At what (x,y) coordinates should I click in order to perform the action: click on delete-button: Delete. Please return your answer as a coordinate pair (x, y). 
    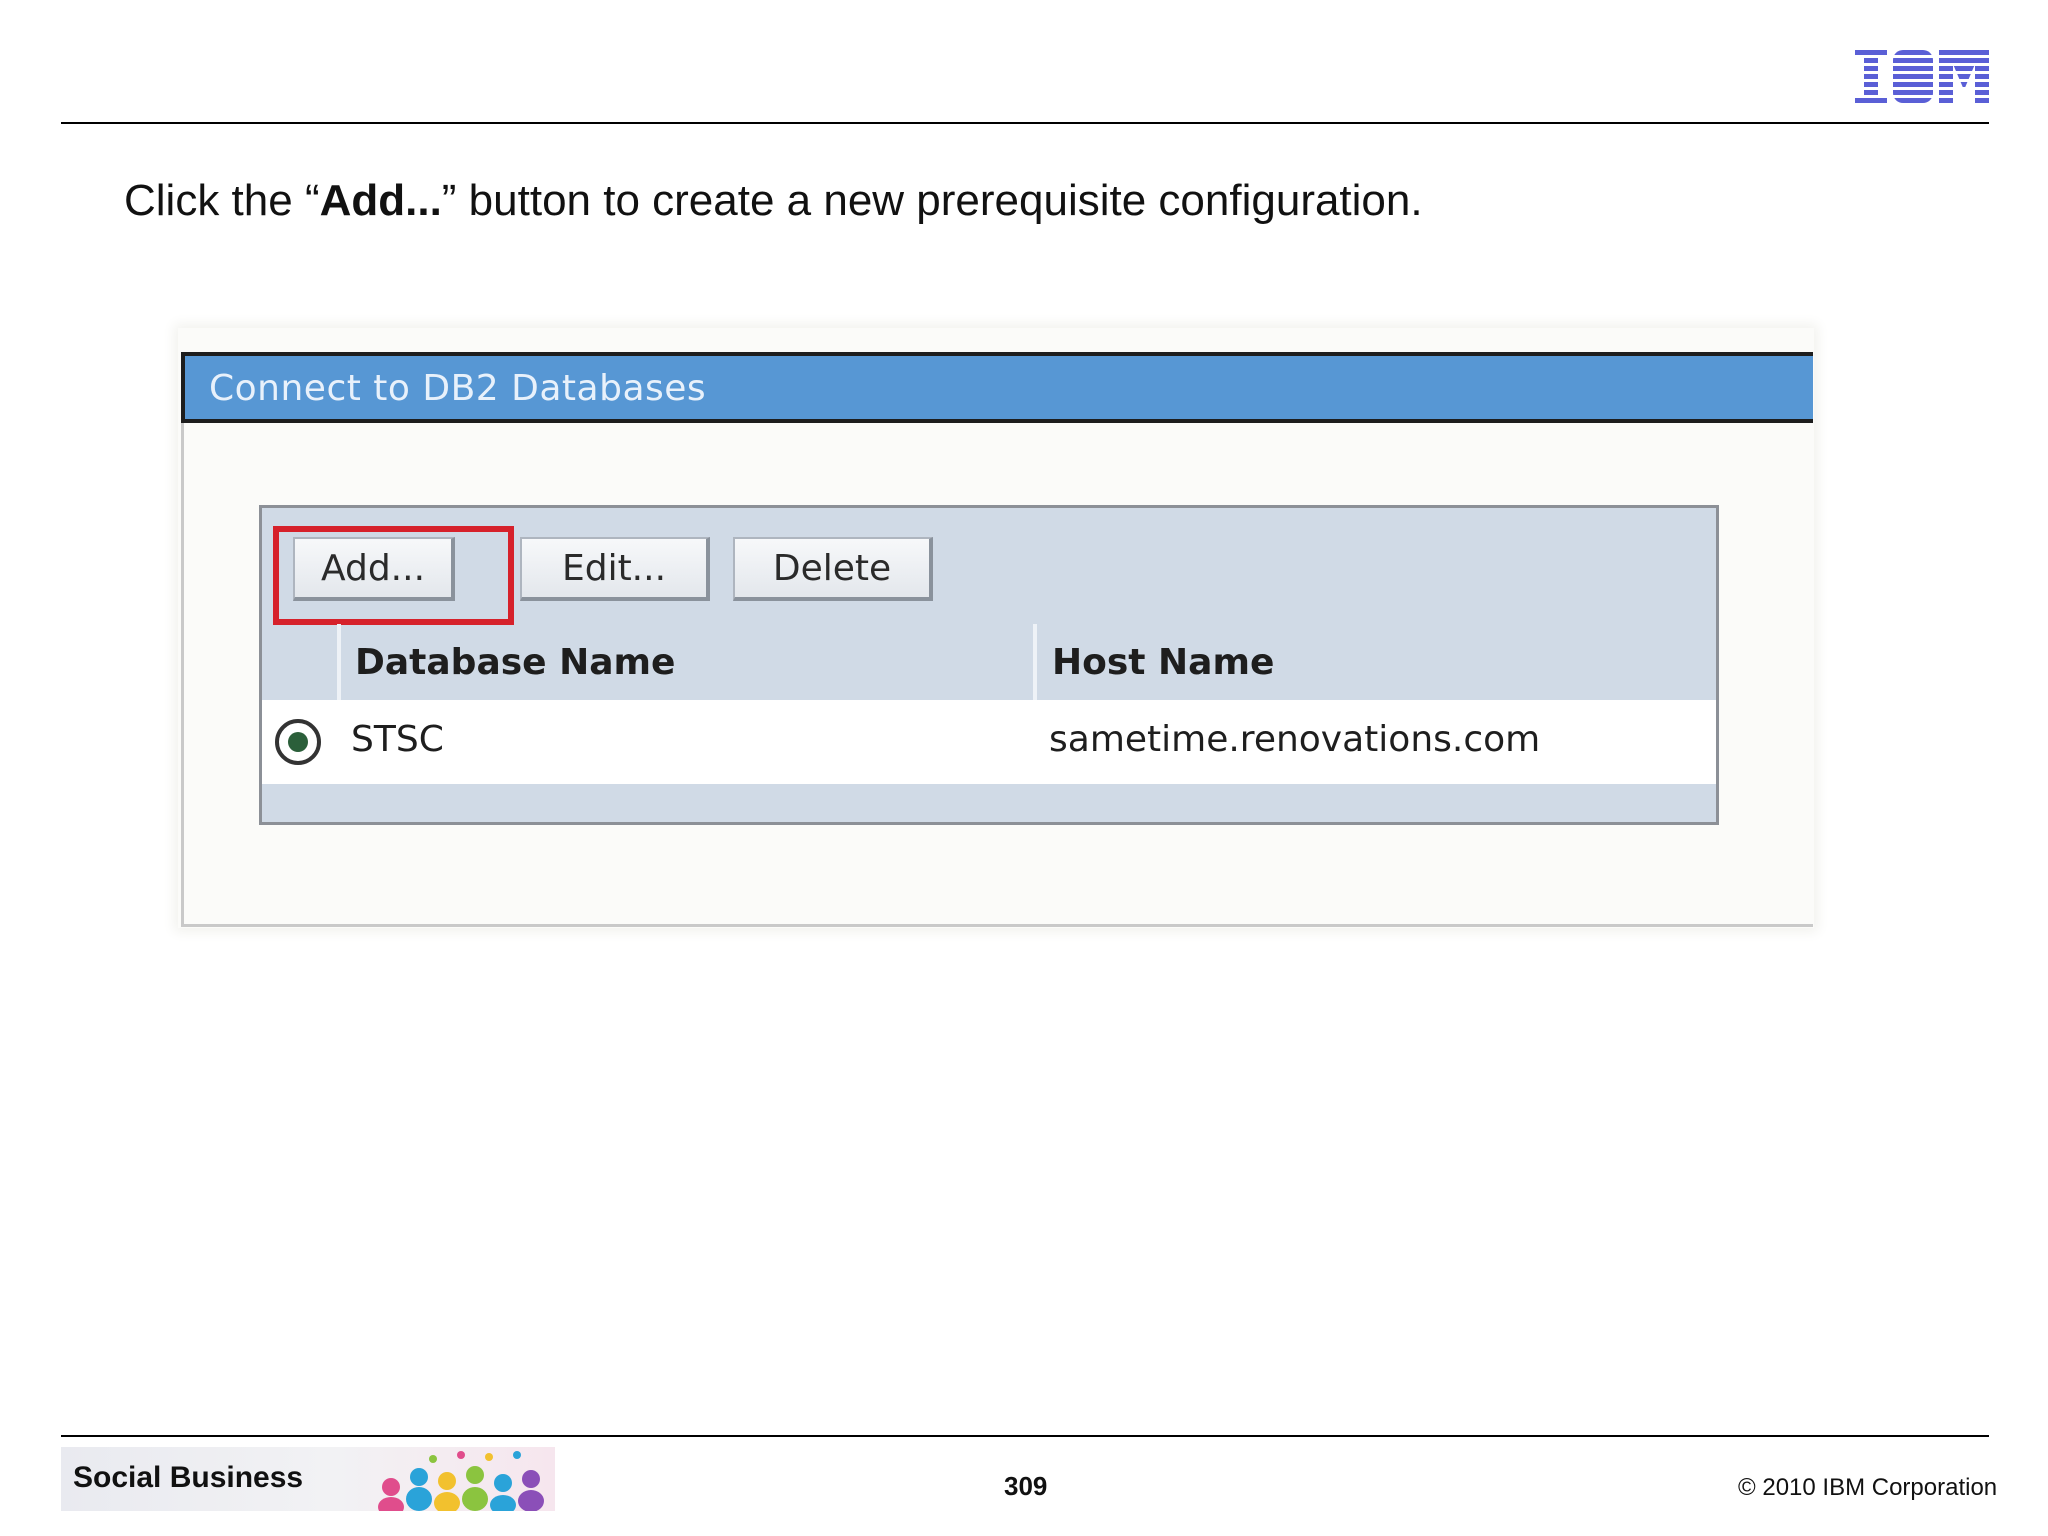
    Looking at the image, I should click on (833, 569).